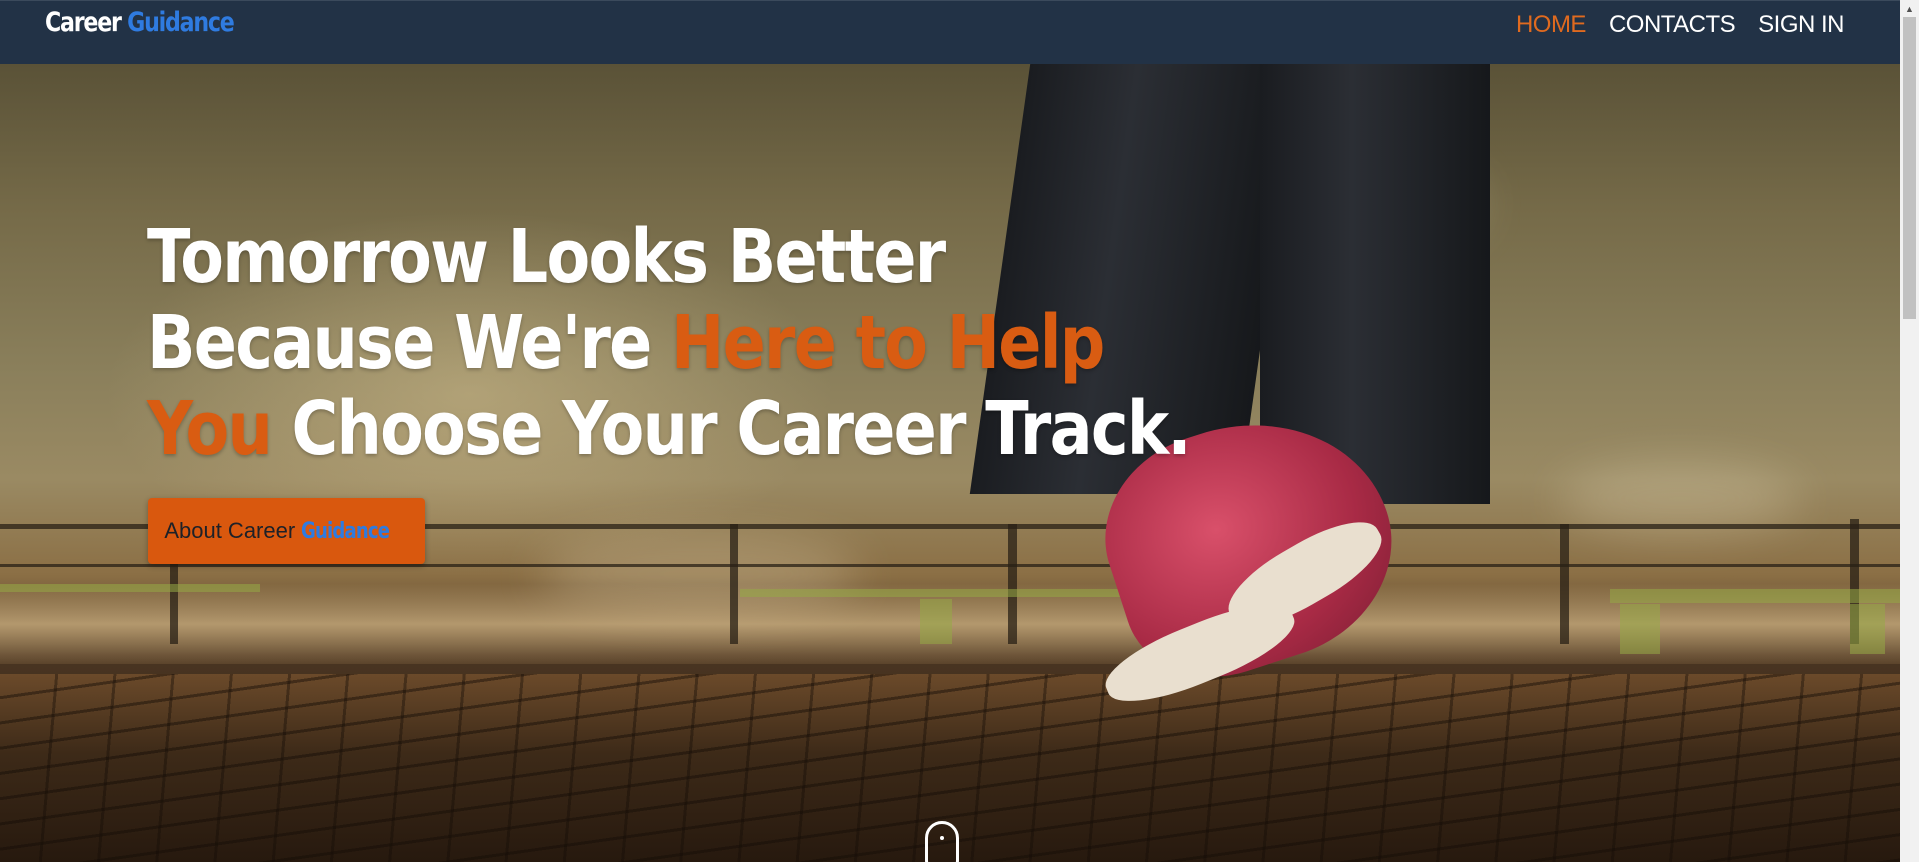  I want to click on scroll-up-icon: ▲, so click(1909, 8).